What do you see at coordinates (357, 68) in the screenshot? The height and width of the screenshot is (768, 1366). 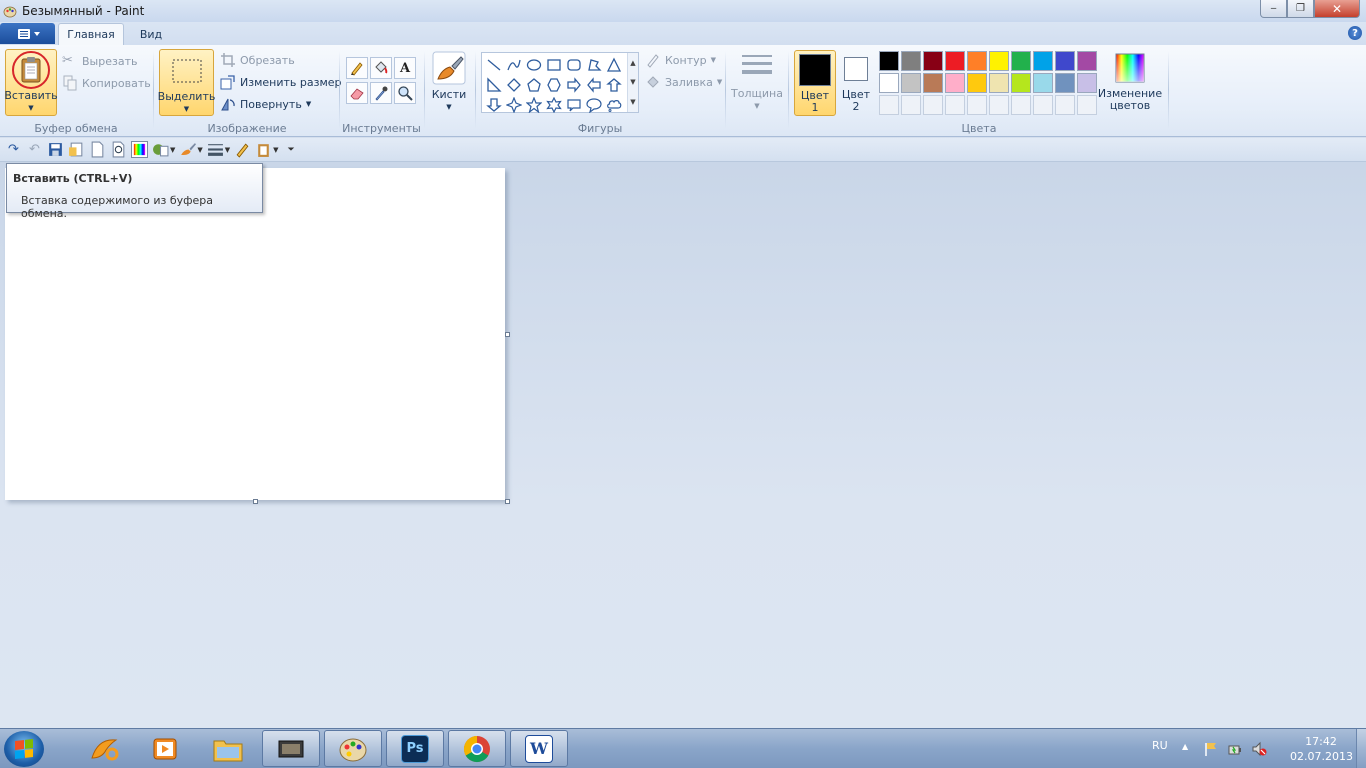 I see `pencil-tool` at bounding box center [357, 68].